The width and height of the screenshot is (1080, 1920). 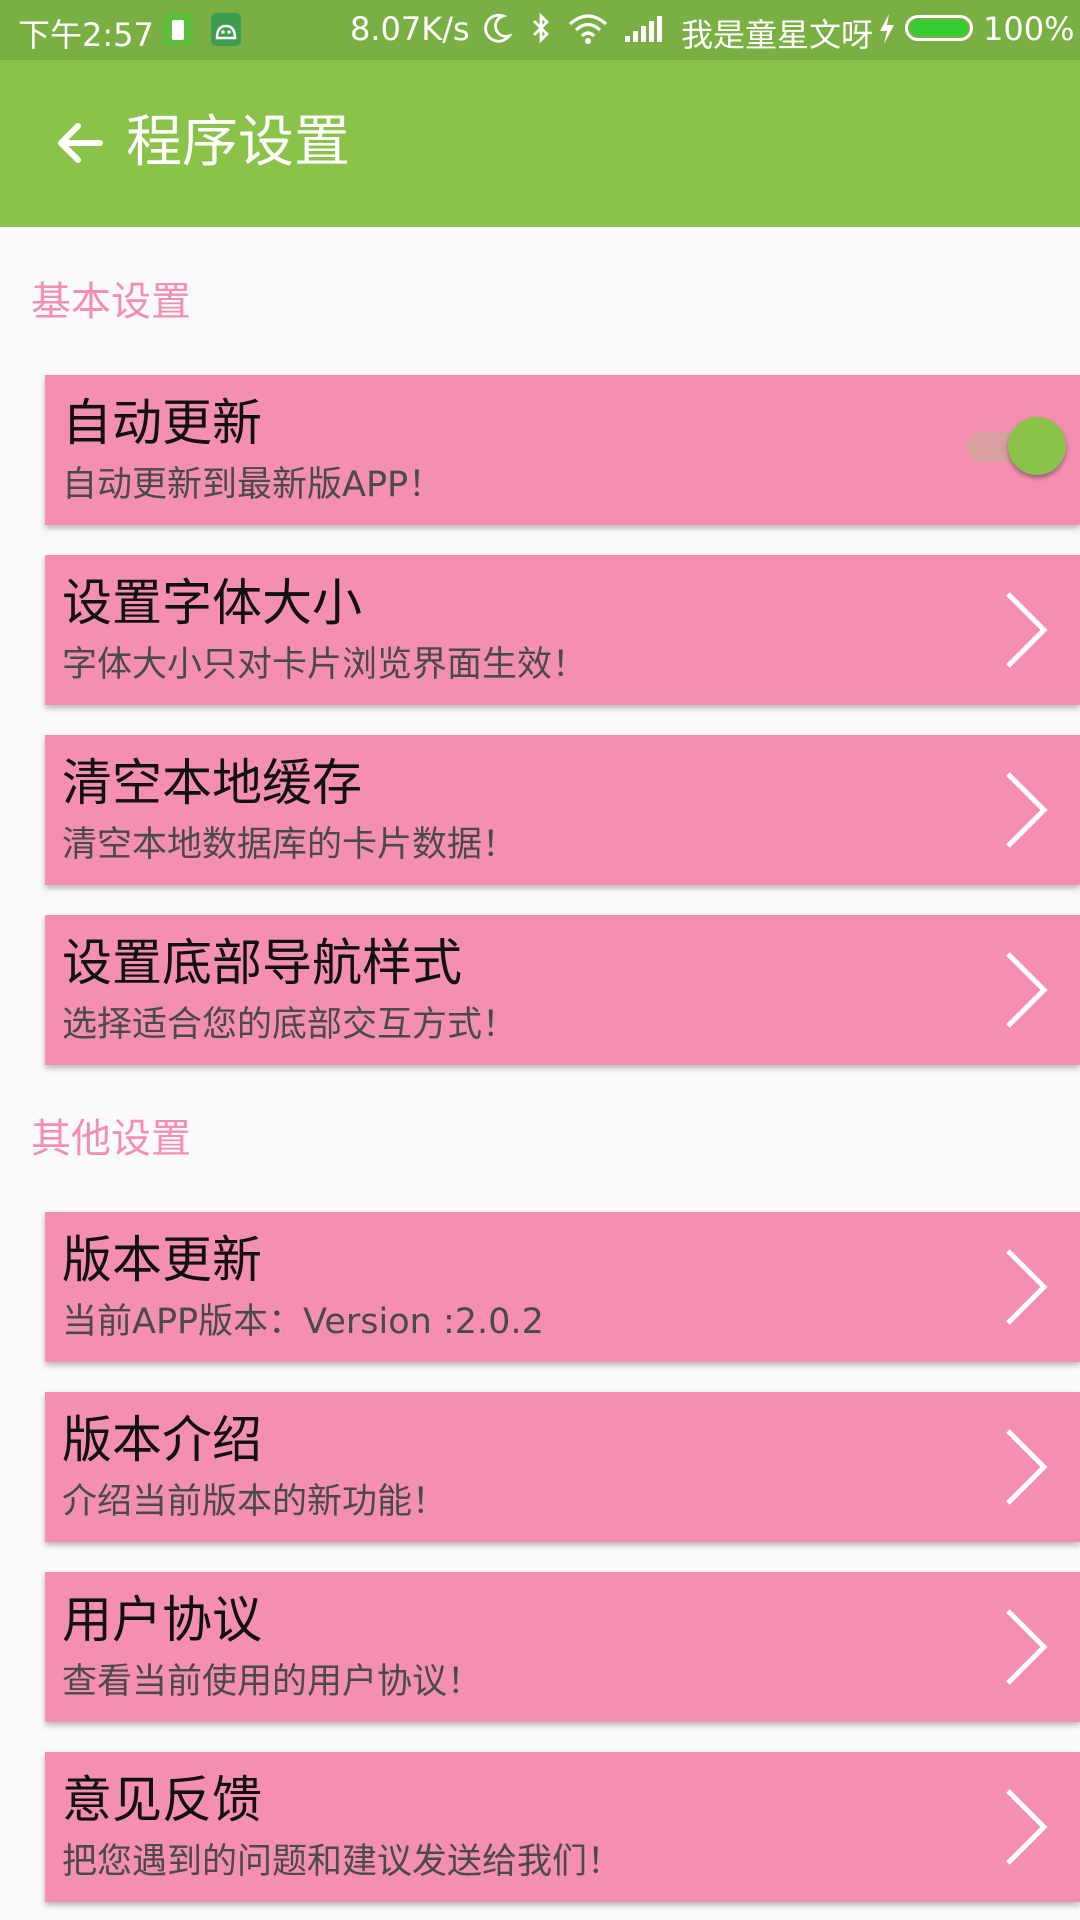 What do you see at coordinates (410, 29) in the screenshot?
I see `network-speed: 8.07K/s` at bounding box center [410, 29].